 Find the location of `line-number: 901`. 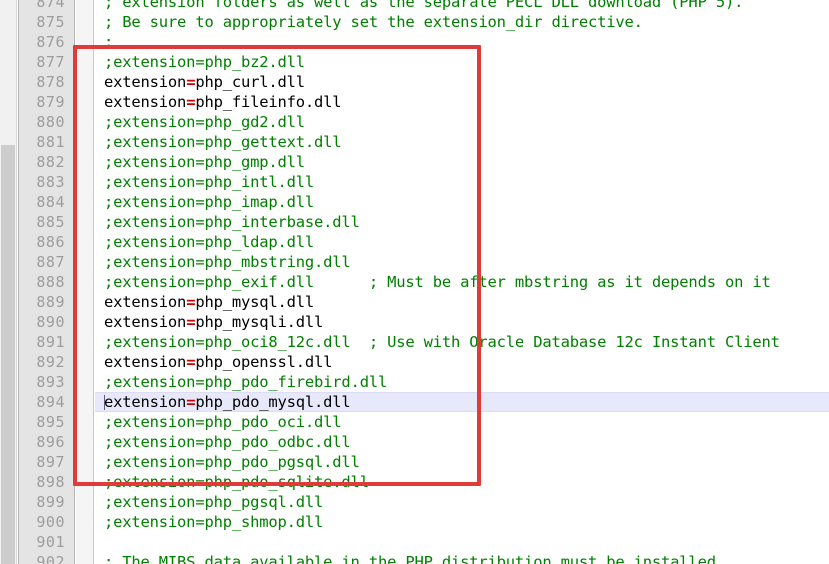

line-number: 901 is located at coordinates (50, 542).